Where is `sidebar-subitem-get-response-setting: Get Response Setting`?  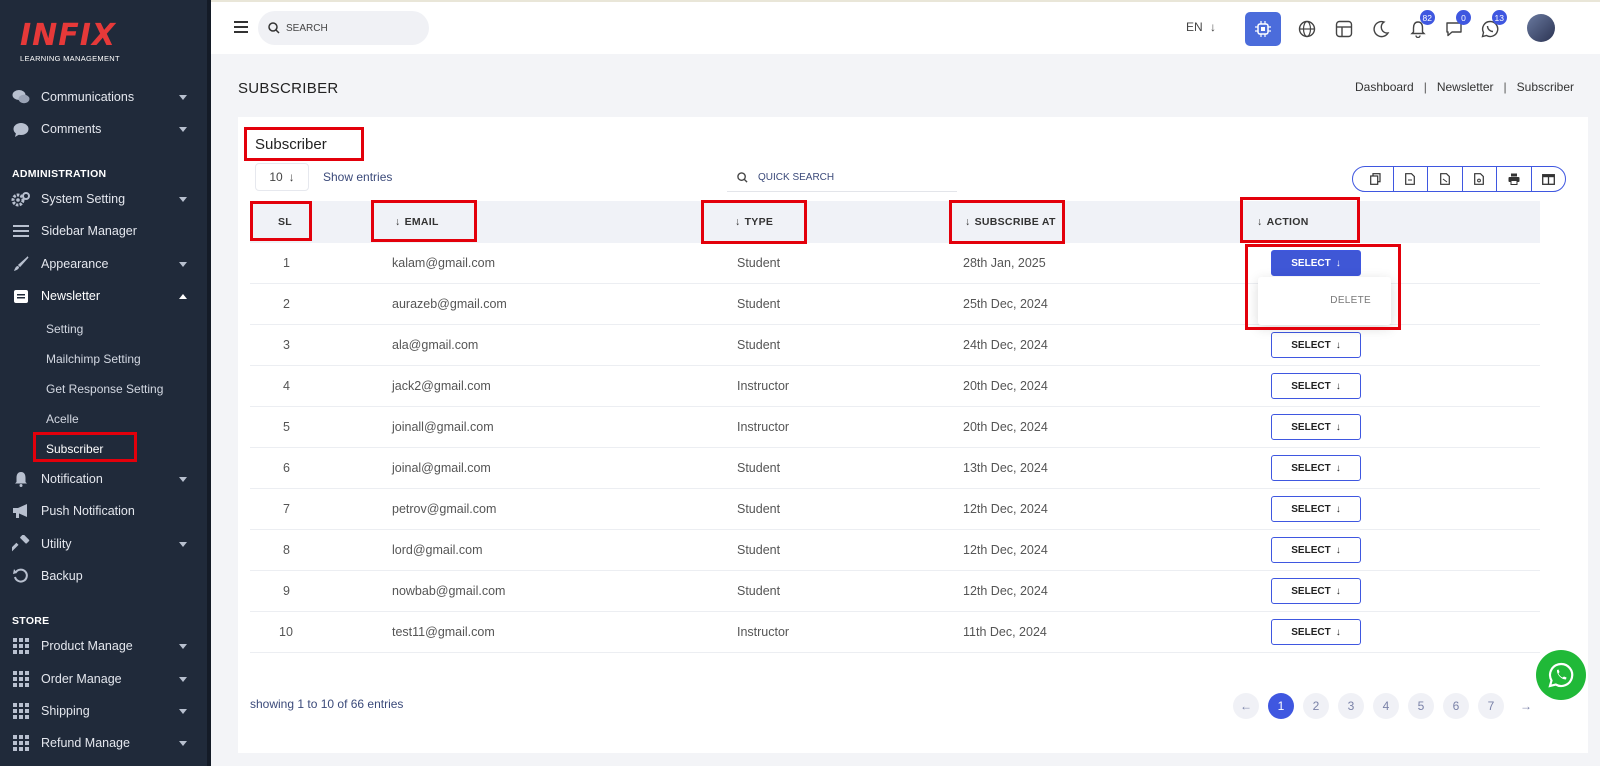
sidebar-subitem-get-response-setting: Get Response Setting is located at coordinates (104, 389).